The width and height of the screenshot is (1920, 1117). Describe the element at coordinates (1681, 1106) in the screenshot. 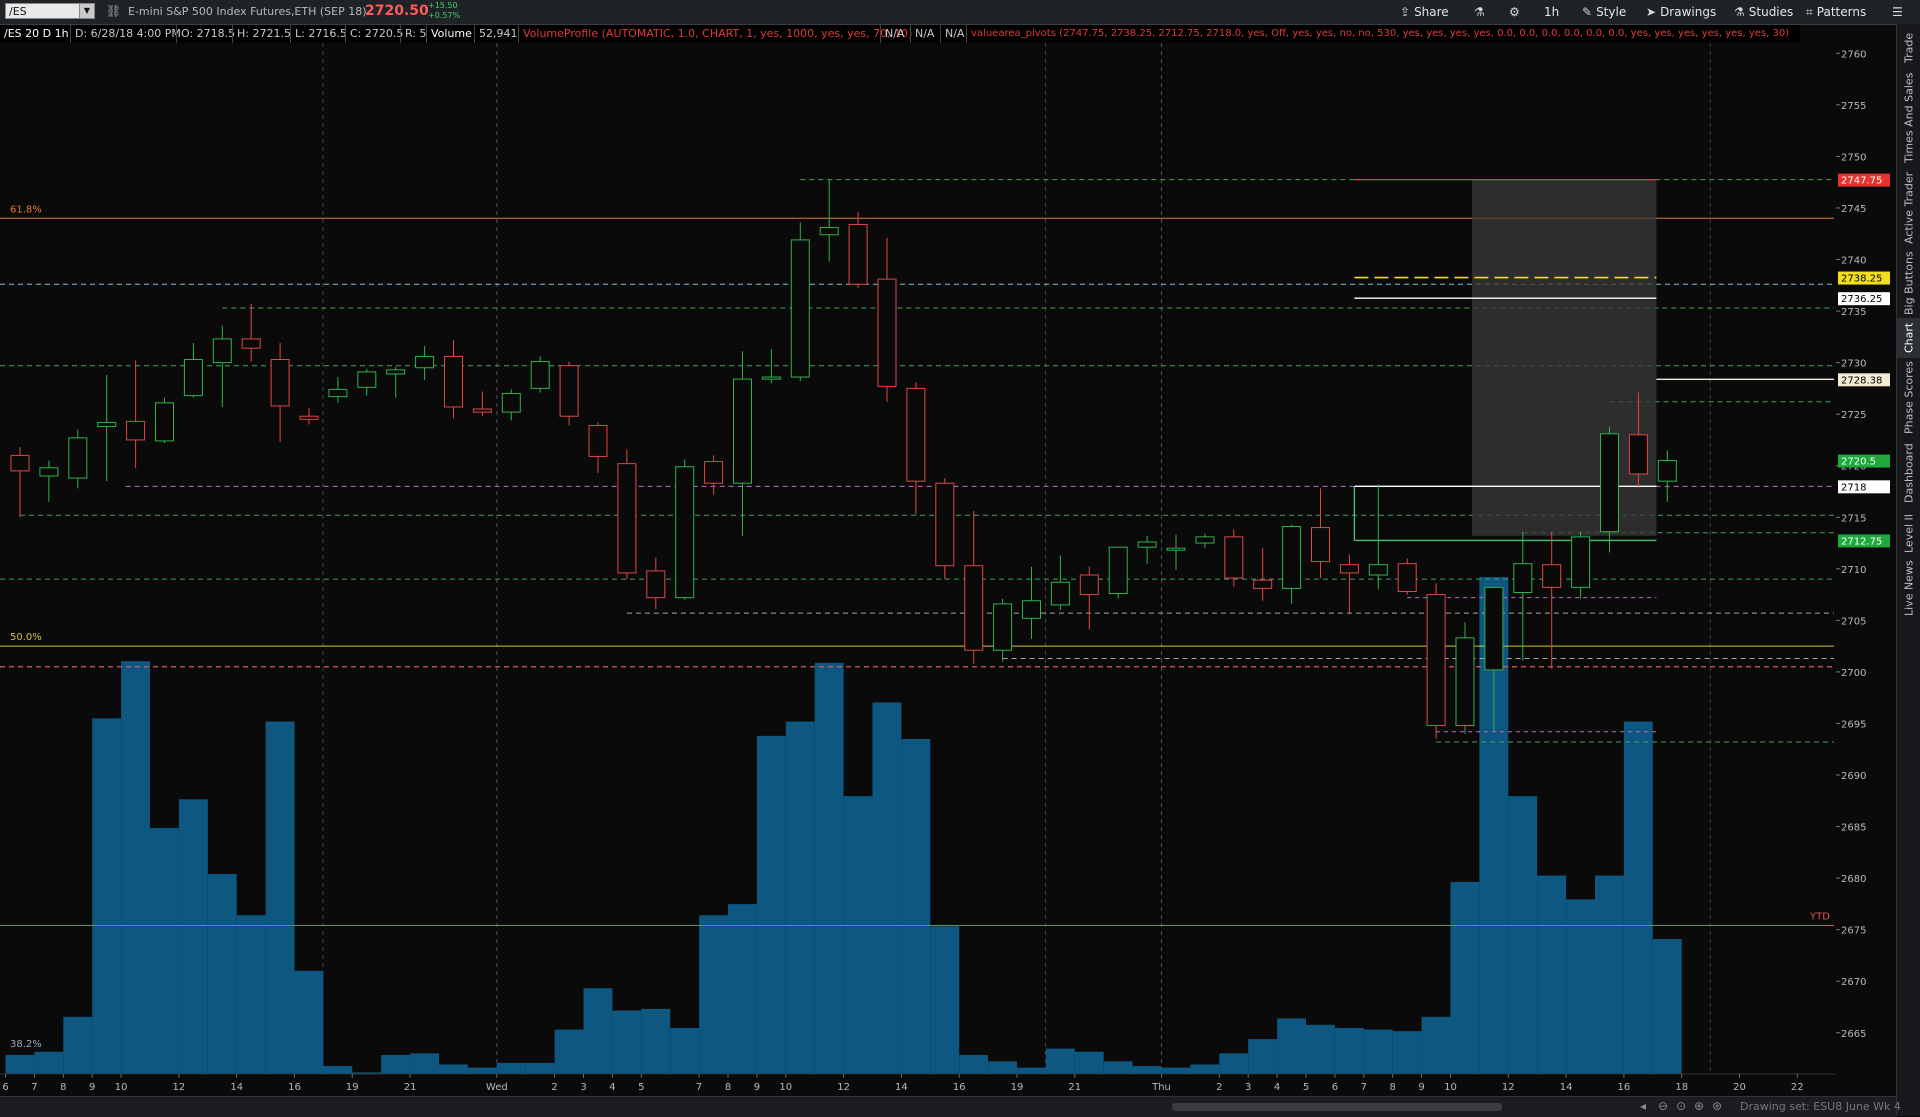

I see `zoom-fit-icon: ⊙` at that location.